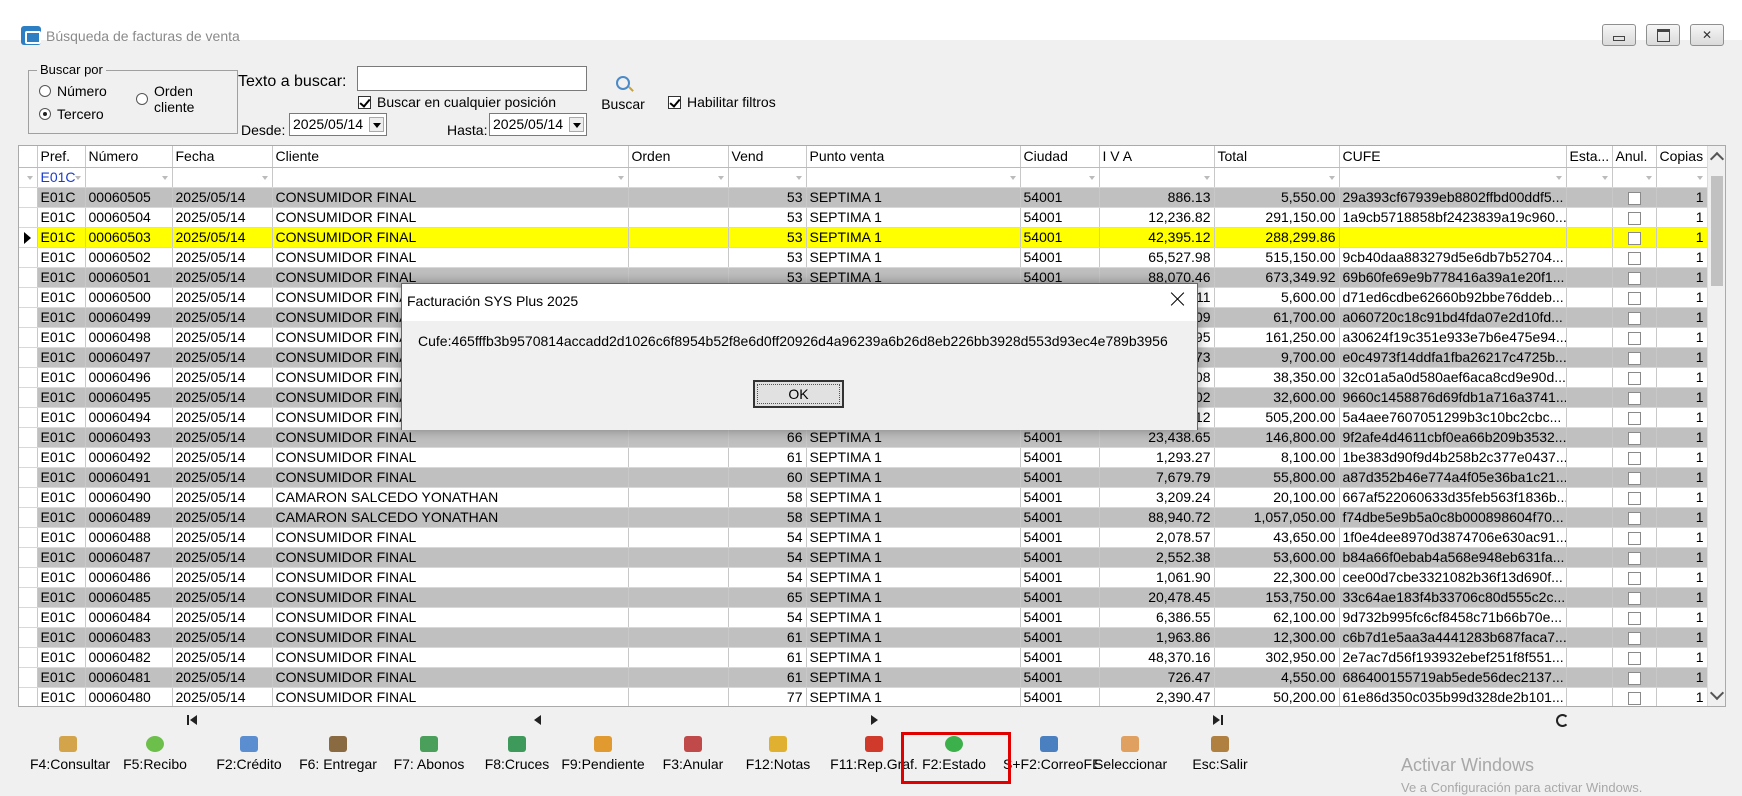 The width and height of the screenshot is (1742, 796). Describe the element at coordinates (61, 177) in the screenshot. I see `column-filter: E01C` at that location.